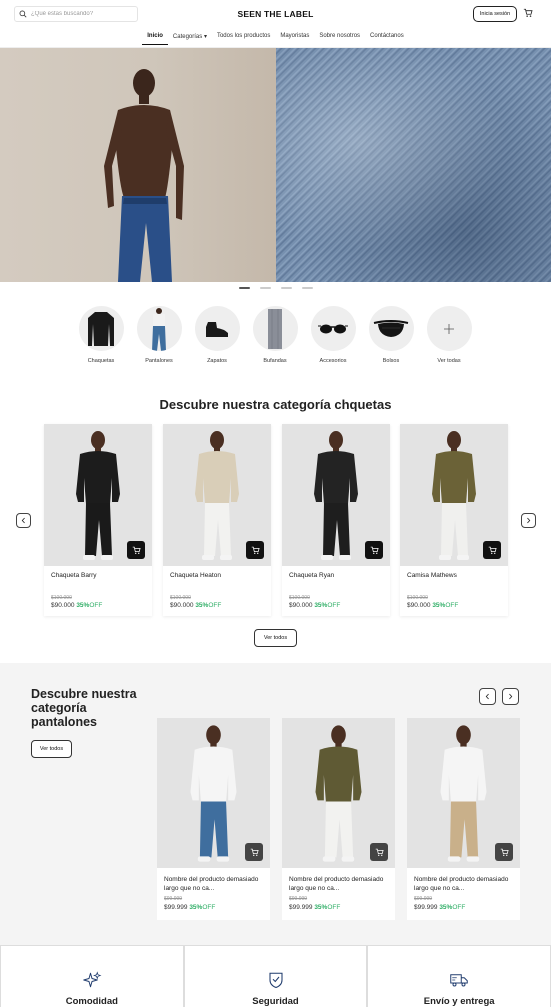  Describe the element at coordinates (275, 328) in the screenshot. I see `scarf-icon` at that location.